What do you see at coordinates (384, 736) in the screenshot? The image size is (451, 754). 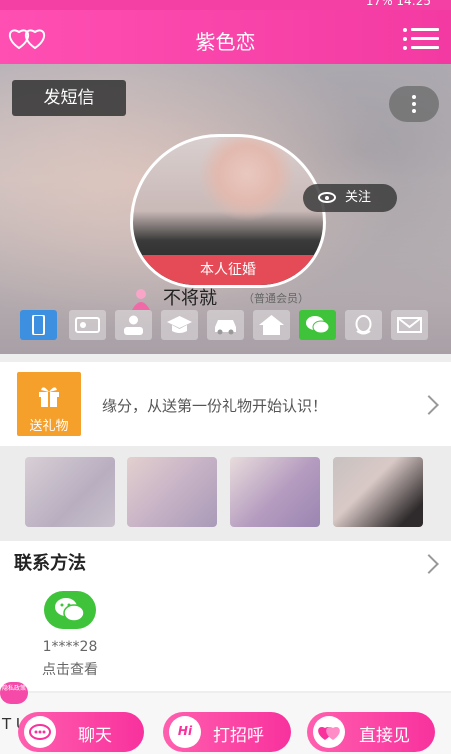 I see `meet-label: 直接见` at bounding box center [384, 736].